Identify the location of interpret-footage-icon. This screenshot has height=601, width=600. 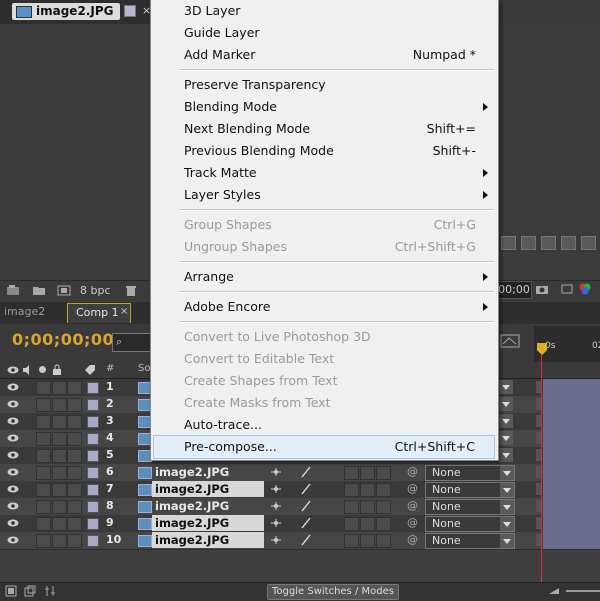
(13, 290).